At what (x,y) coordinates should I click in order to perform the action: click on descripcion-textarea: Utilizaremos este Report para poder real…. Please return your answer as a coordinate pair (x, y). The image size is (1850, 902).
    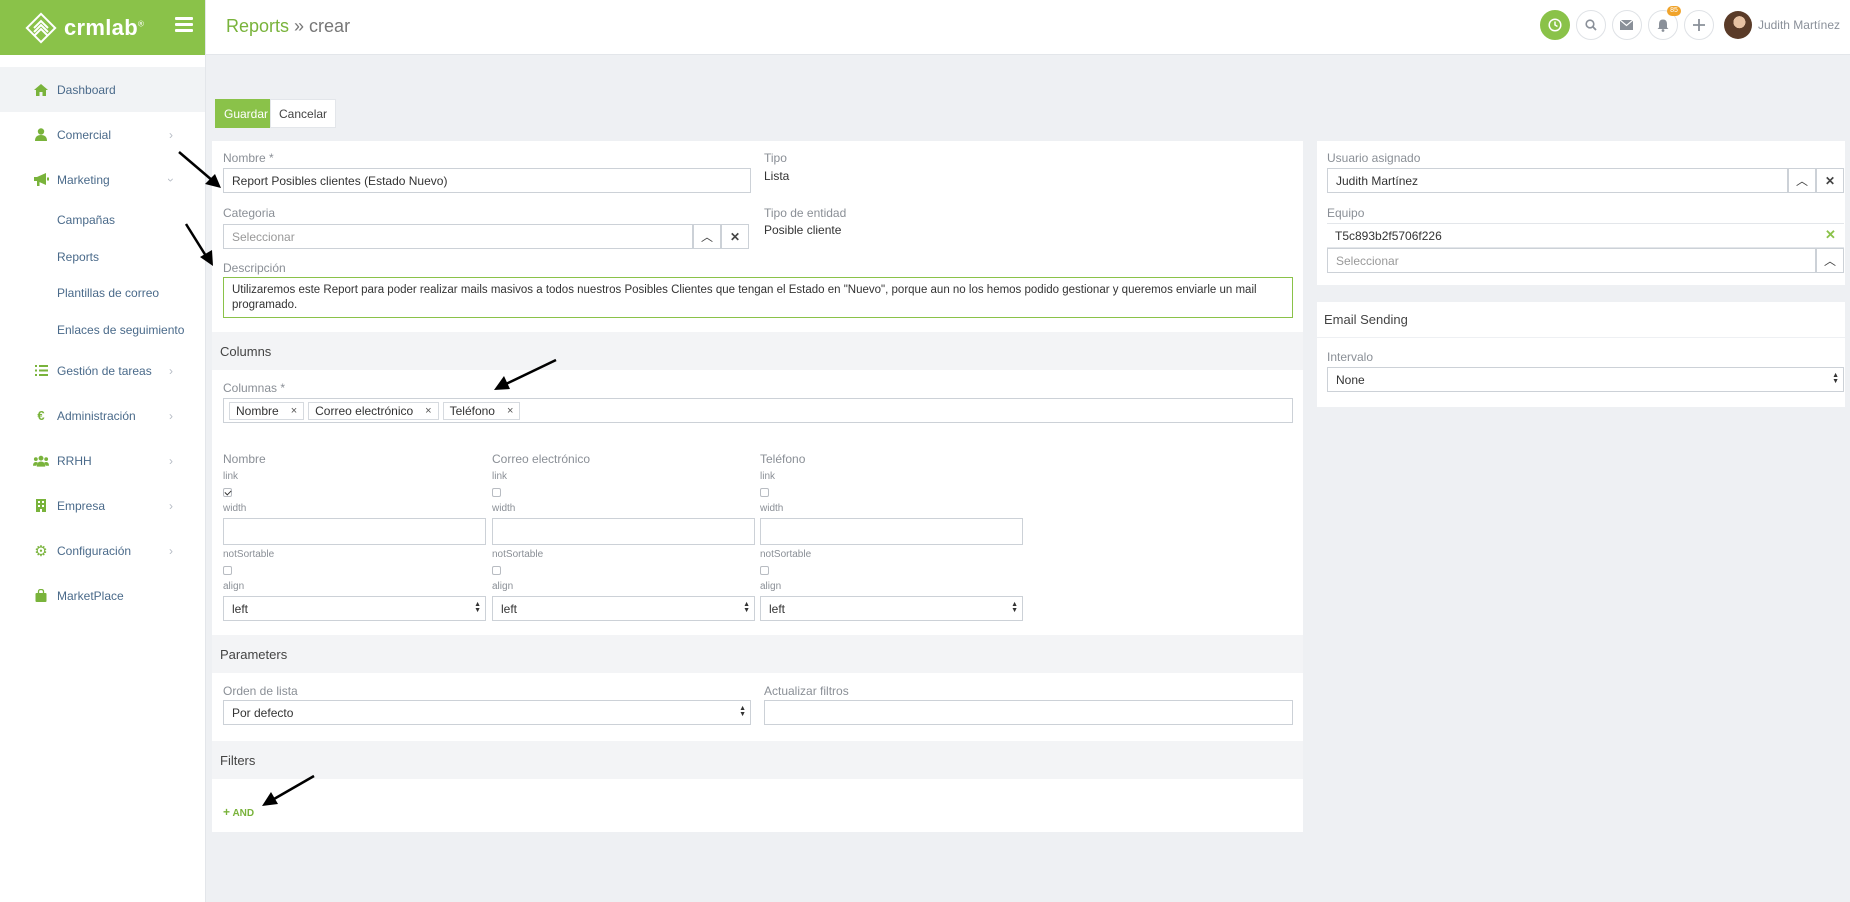
    Looking at the image, I should click on (758, 297).